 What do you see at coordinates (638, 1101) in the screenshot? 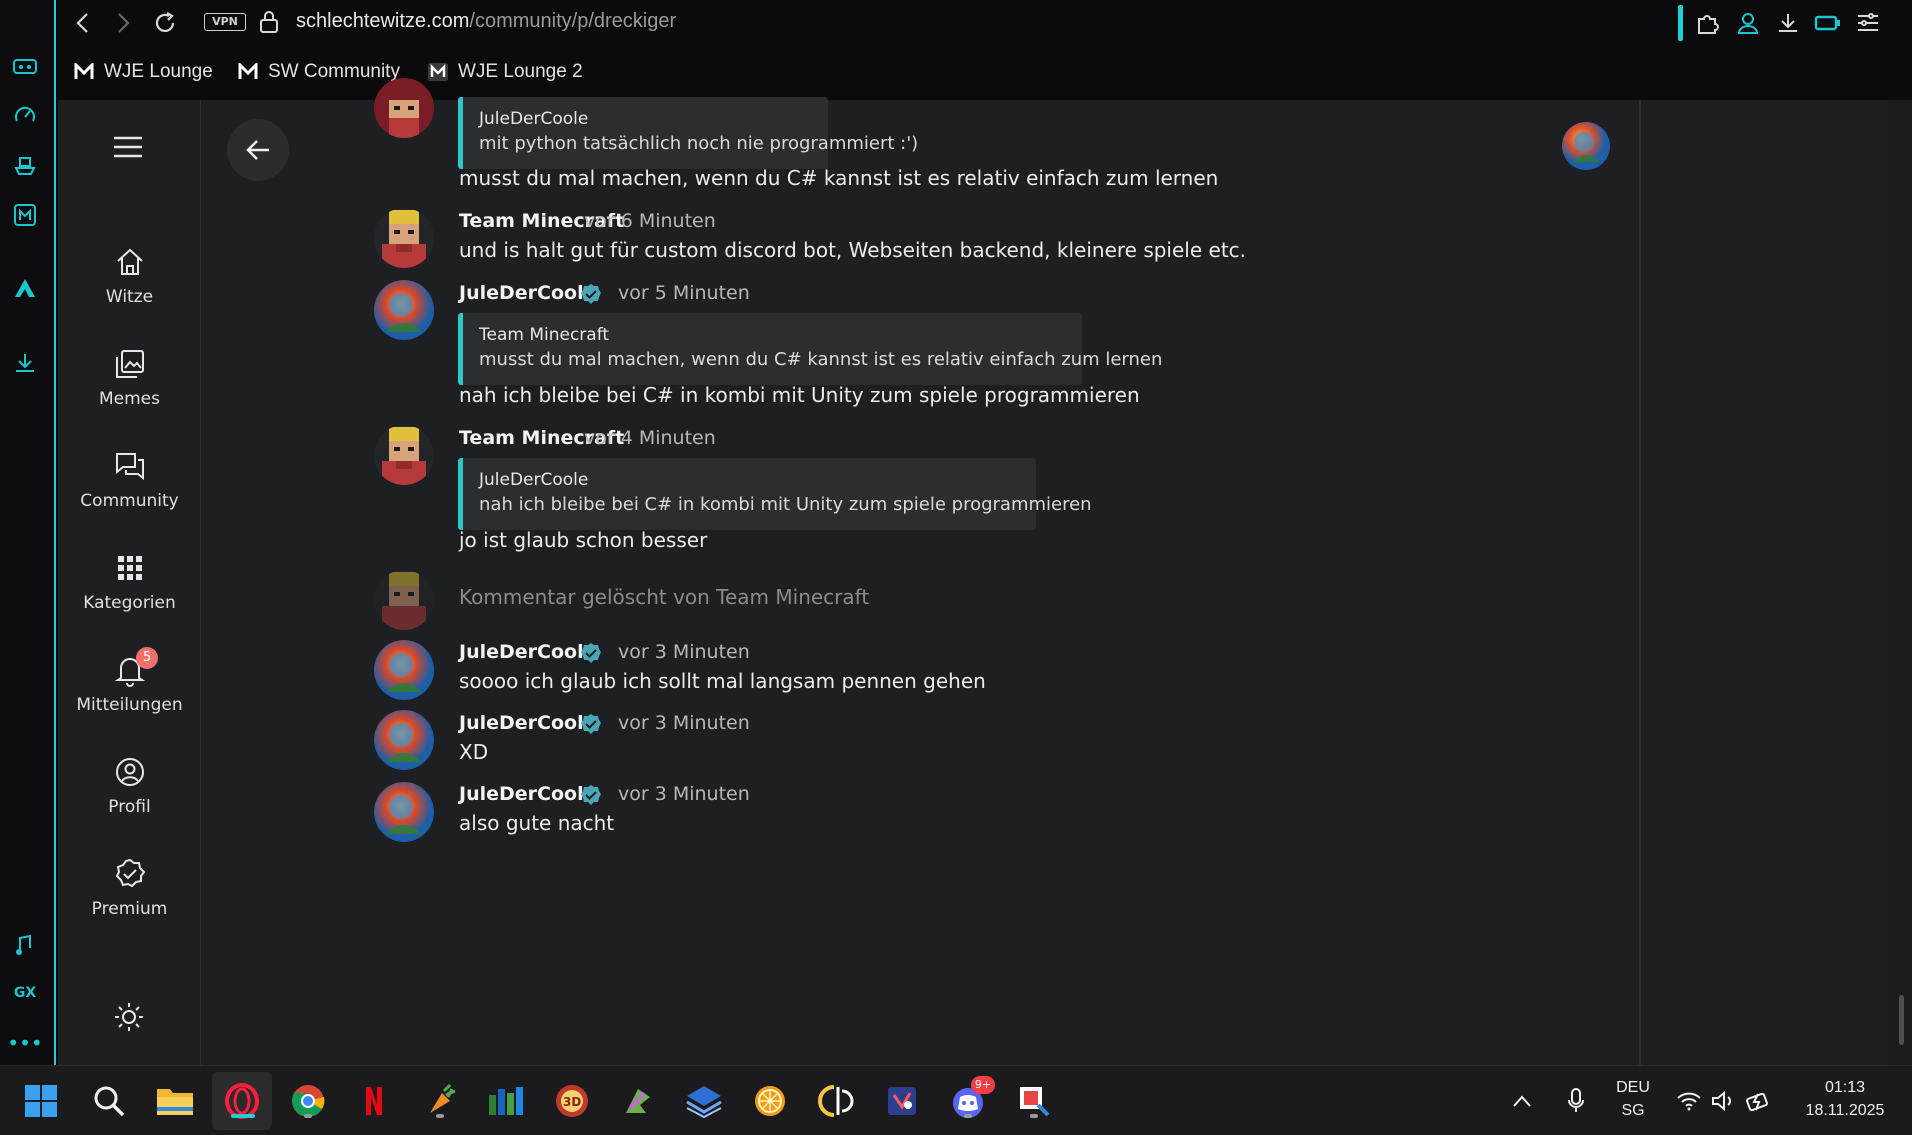
I see `plant-app-icon` at bounding box center [638, 1101].